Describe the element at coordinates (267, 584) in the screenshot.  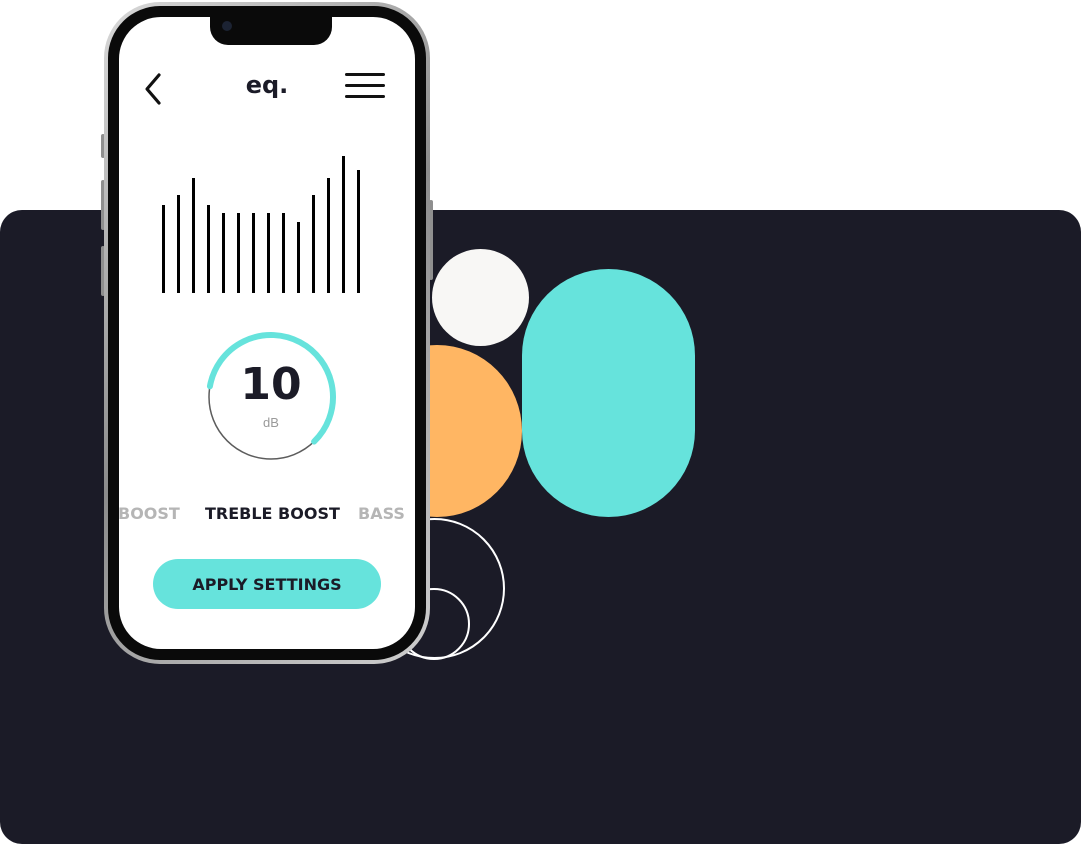
I see `apply-settings-button: APPLY SETTINGS` at that location.